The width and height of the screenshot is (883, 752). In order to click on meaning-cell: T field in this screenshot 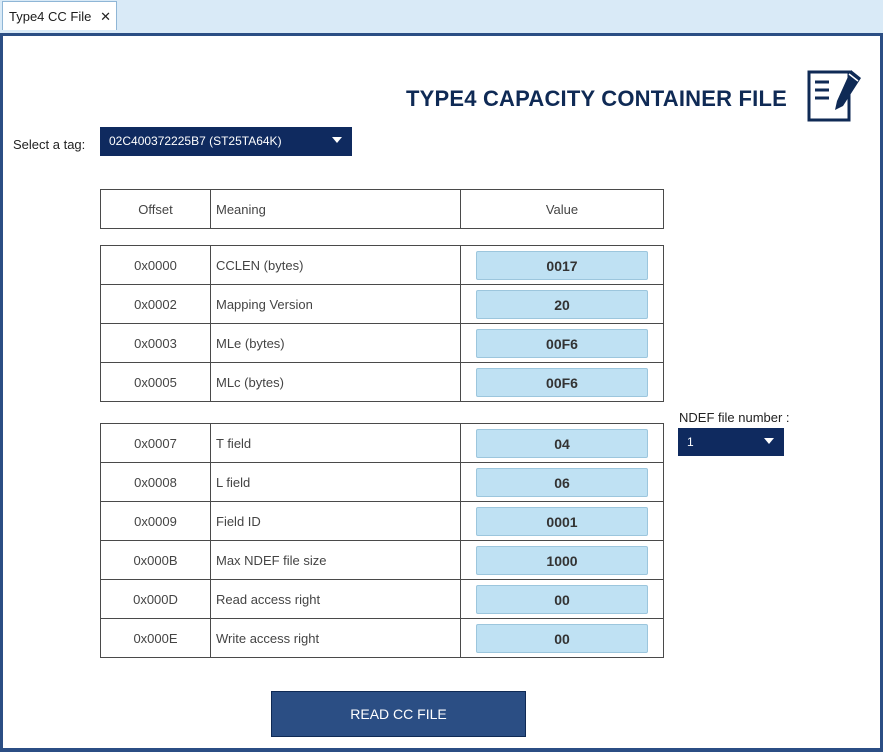, I will do `click(335, 443)`.